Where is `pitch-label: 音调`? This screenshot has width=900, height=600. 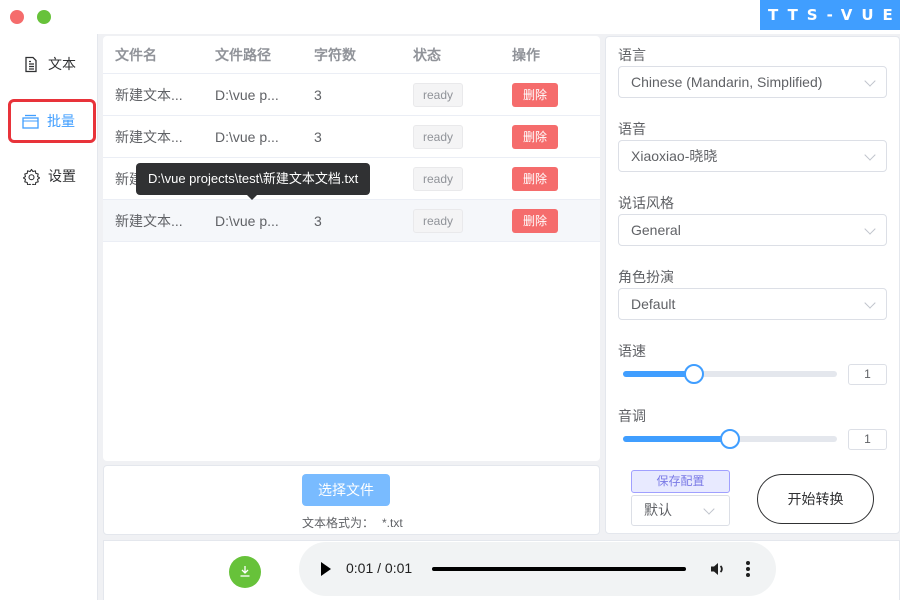
pitch-label: 音调 is located at coordinates (632, 416).